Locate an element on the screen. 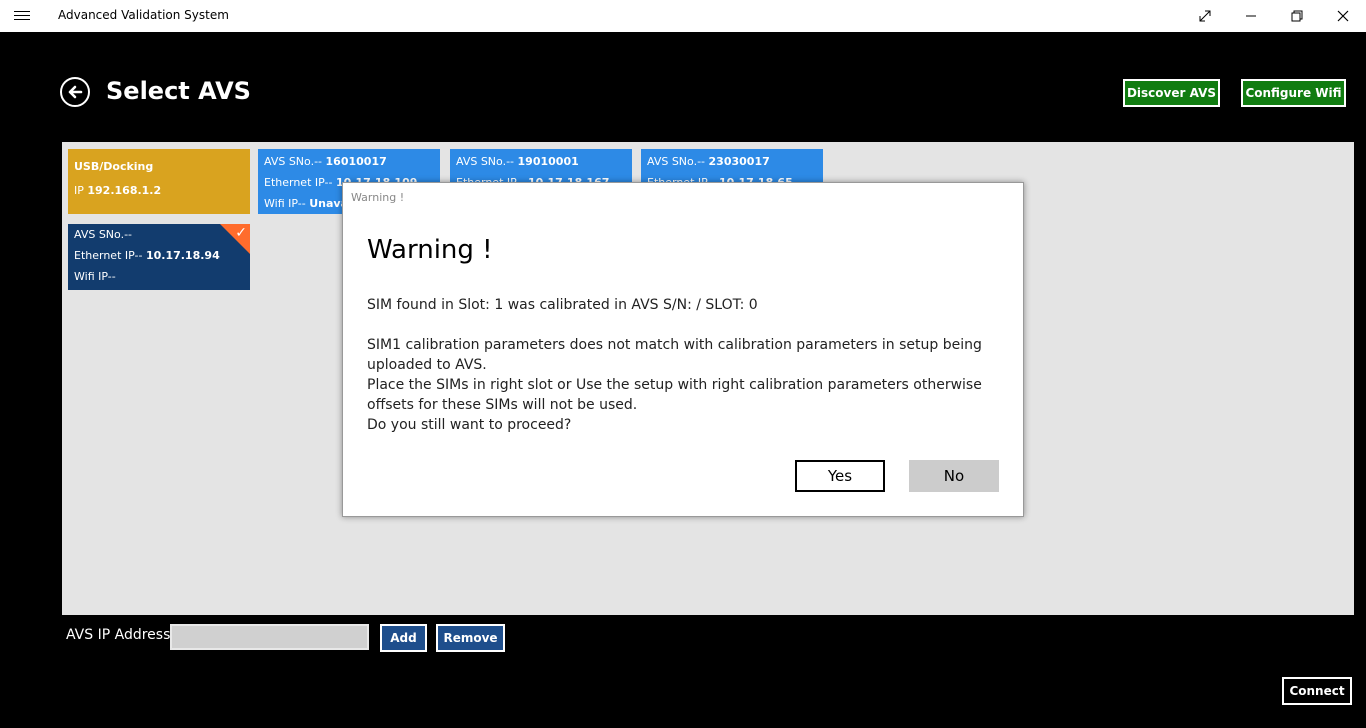 This screenshot has height=728, width=1366. restore-button is located at coordinates (1297, 16).